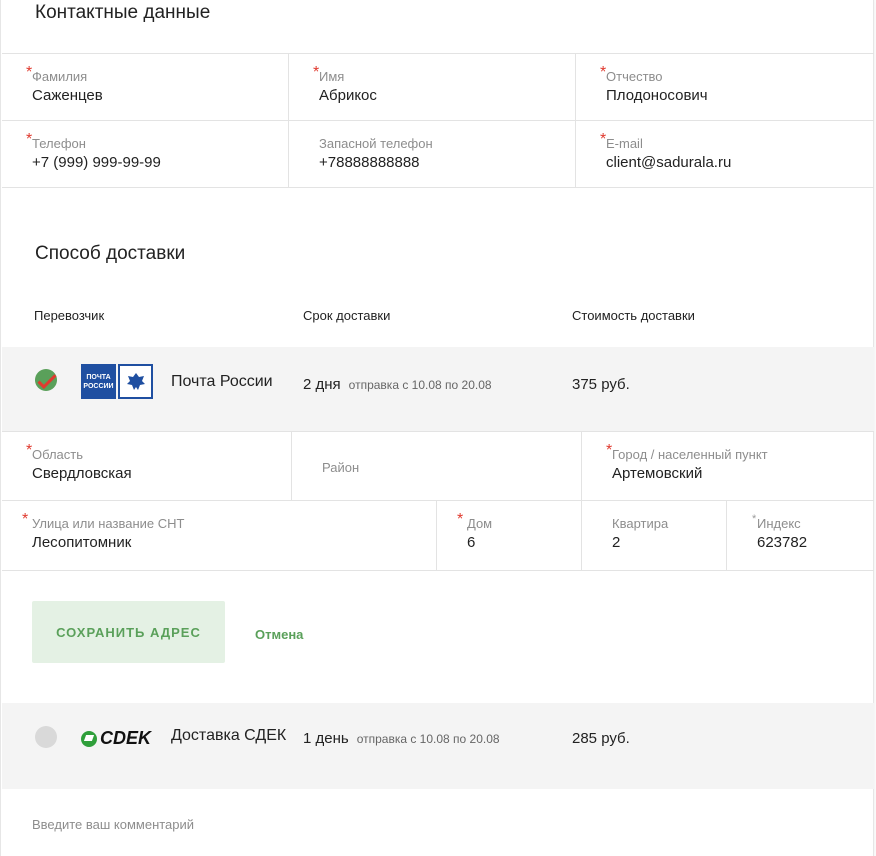 Image resolution: width=876 pixels, height=856 pixels. Describe the element at coordinates (82, 542) in the screenshot. I see `street-value: Лесопитомник` at that location.